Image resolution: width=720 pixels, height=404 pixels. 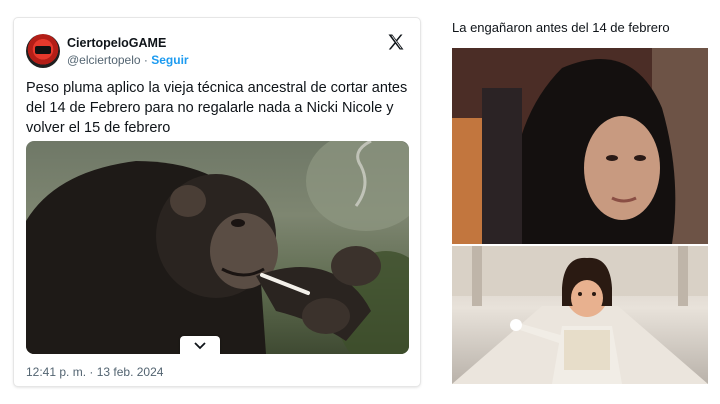 I want to click on follow-button: Seguir, so click(x=169, y=60).